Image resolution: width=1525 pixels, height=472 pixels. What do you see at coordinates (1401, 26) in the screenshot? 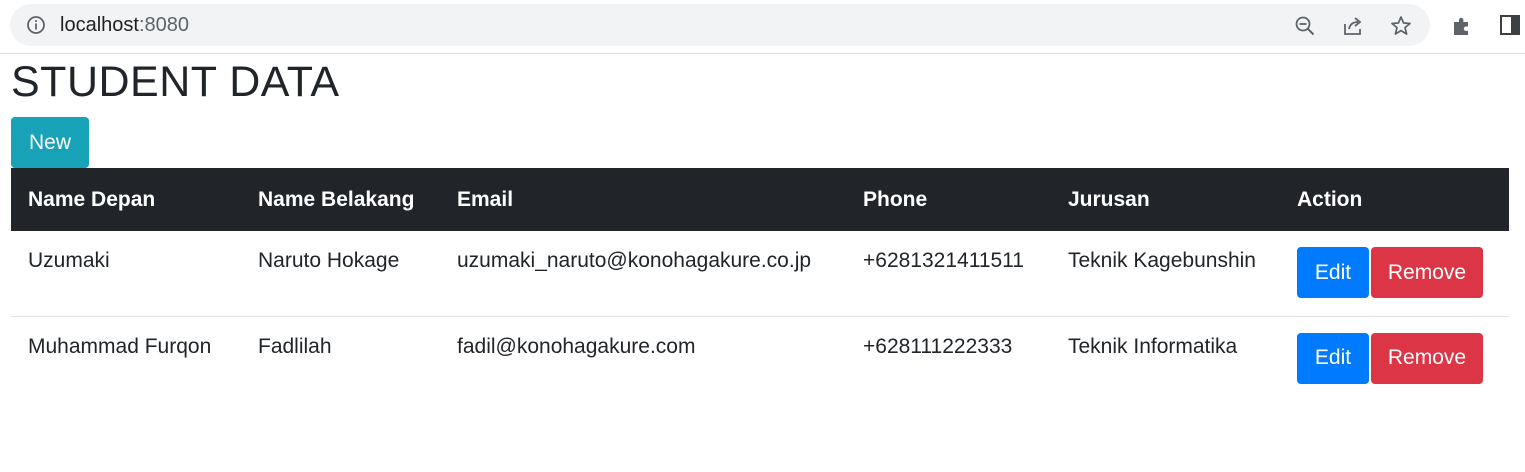
I see `bookmark-star-icon` at bounding box center [1401, 26].